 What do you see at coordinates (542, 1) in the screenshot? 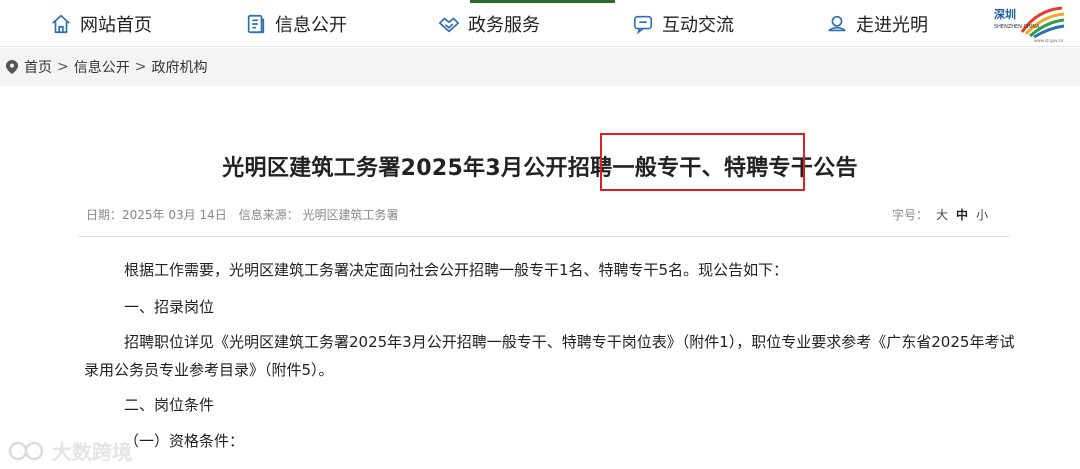
I see `header-accent-strip` at bounding box center [542, 1].